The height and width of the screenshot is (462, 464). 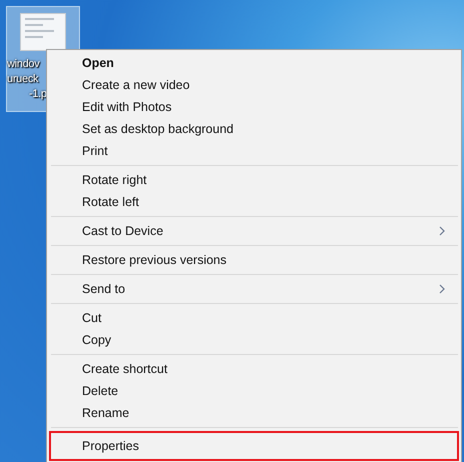 What do you see at coordinates (254, 260) in the screenshot?
I see `menu-item: Restore previous versions` at bounding box center [254, 260].